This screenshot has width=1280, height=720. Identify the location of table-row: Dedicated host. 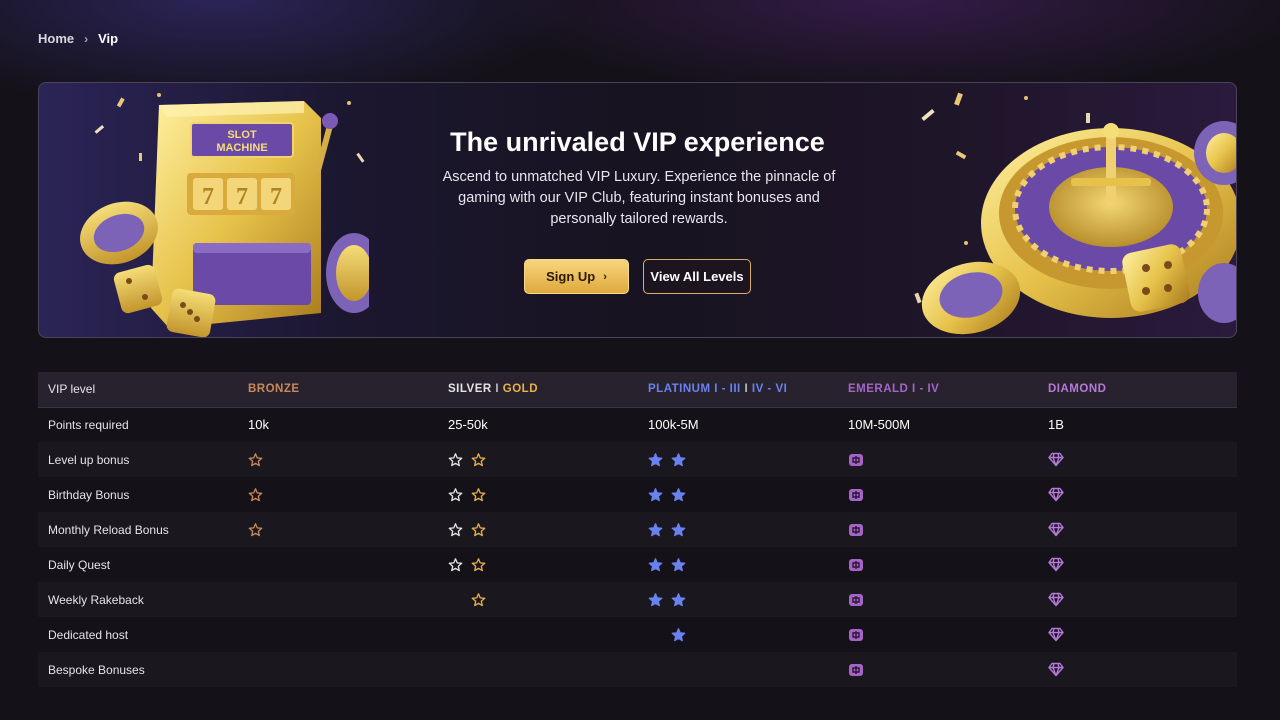
(637, 634).